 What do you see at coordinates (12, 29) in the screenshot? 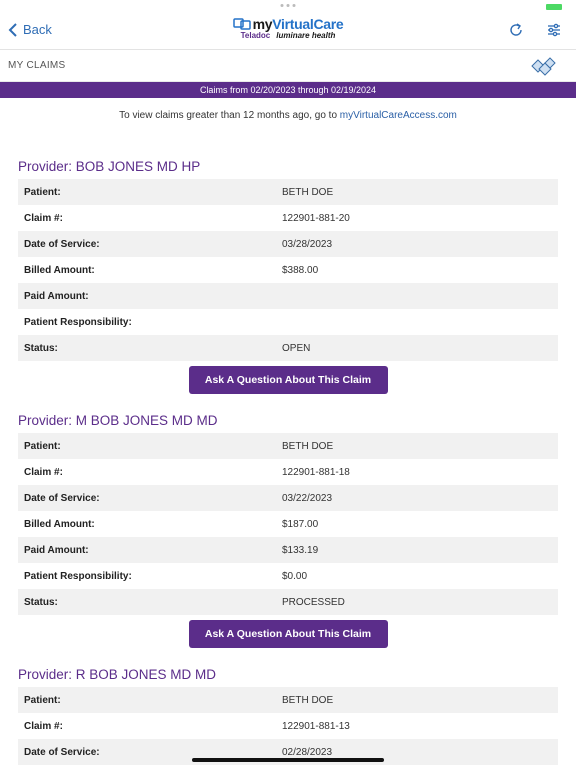
I see `chevron-left-icon` at bounding box center [12, 29].